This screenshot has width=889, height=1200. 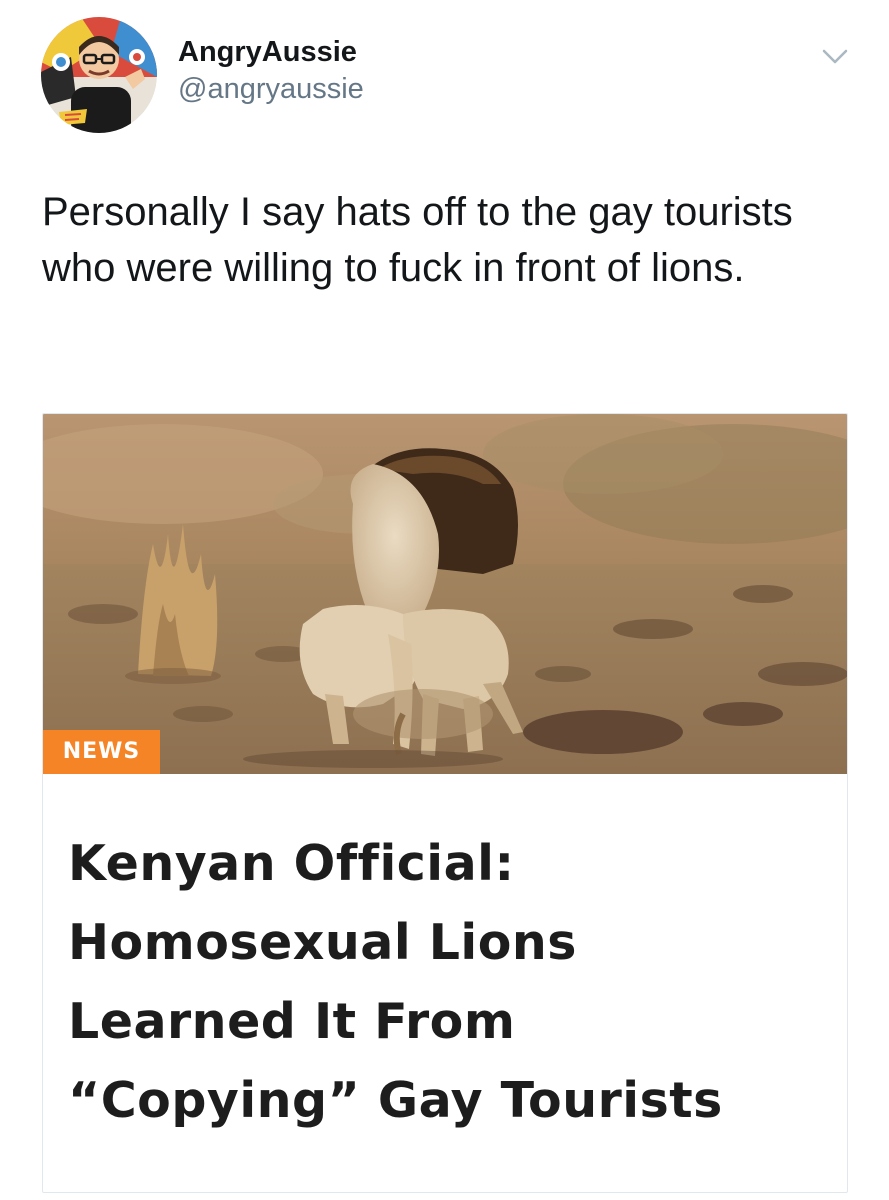 I want to click on chevron-down-icon, so click(x=835, y=56).